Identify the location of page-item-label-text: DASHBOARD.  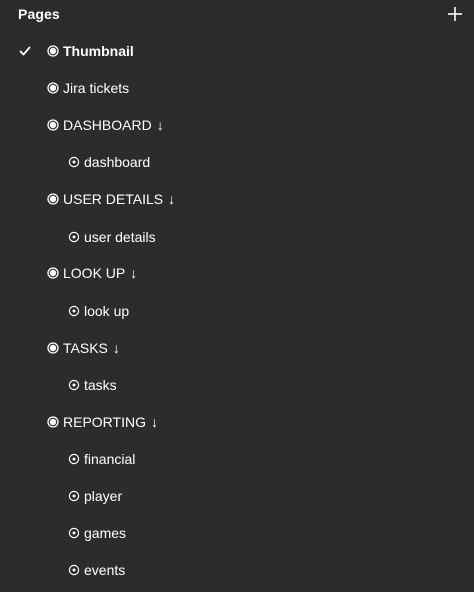
(107, 124).